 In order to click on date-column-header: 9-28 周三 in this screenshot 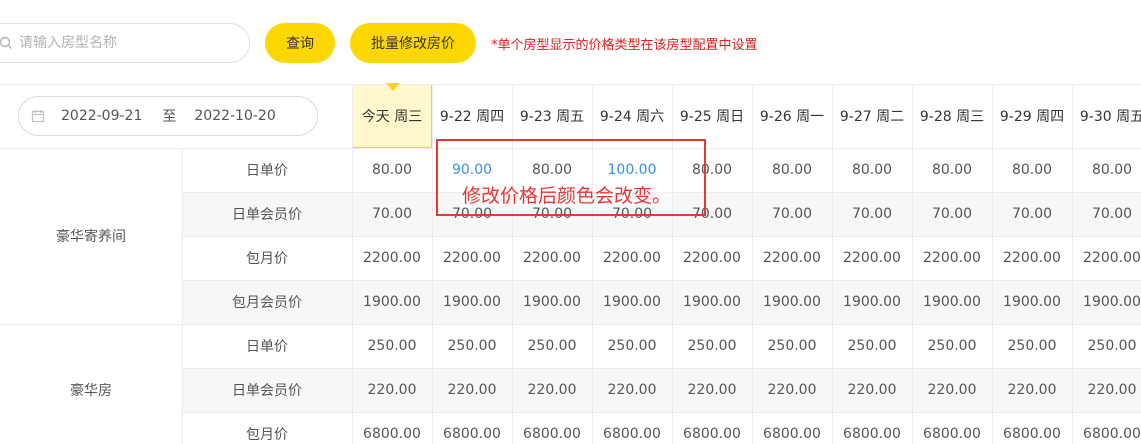, I will do `click(952, 116)`.